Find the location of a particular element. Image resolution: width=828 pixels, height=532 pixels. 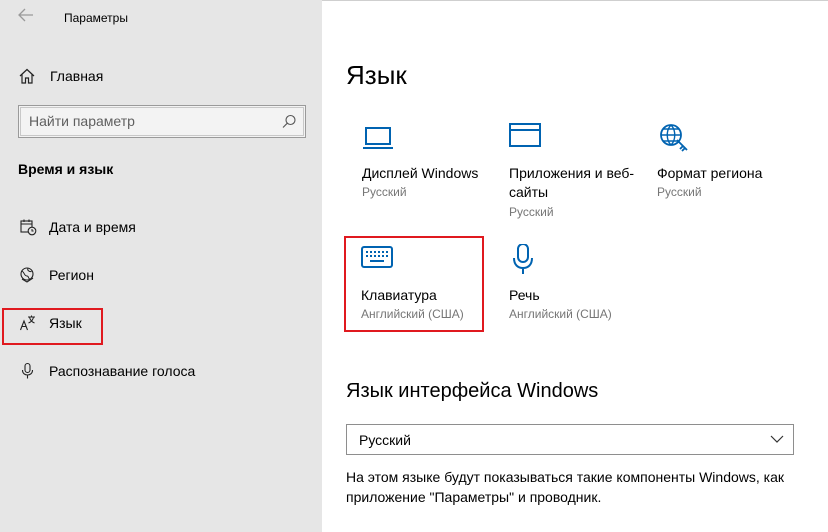

display-icon is located at coordinates (378, 138).